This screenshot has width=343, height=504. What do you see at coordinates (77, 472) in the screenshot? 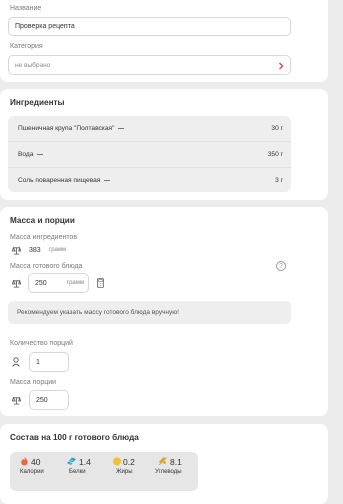
I see `protein-label: Белки` at bounding box center [77, 472].